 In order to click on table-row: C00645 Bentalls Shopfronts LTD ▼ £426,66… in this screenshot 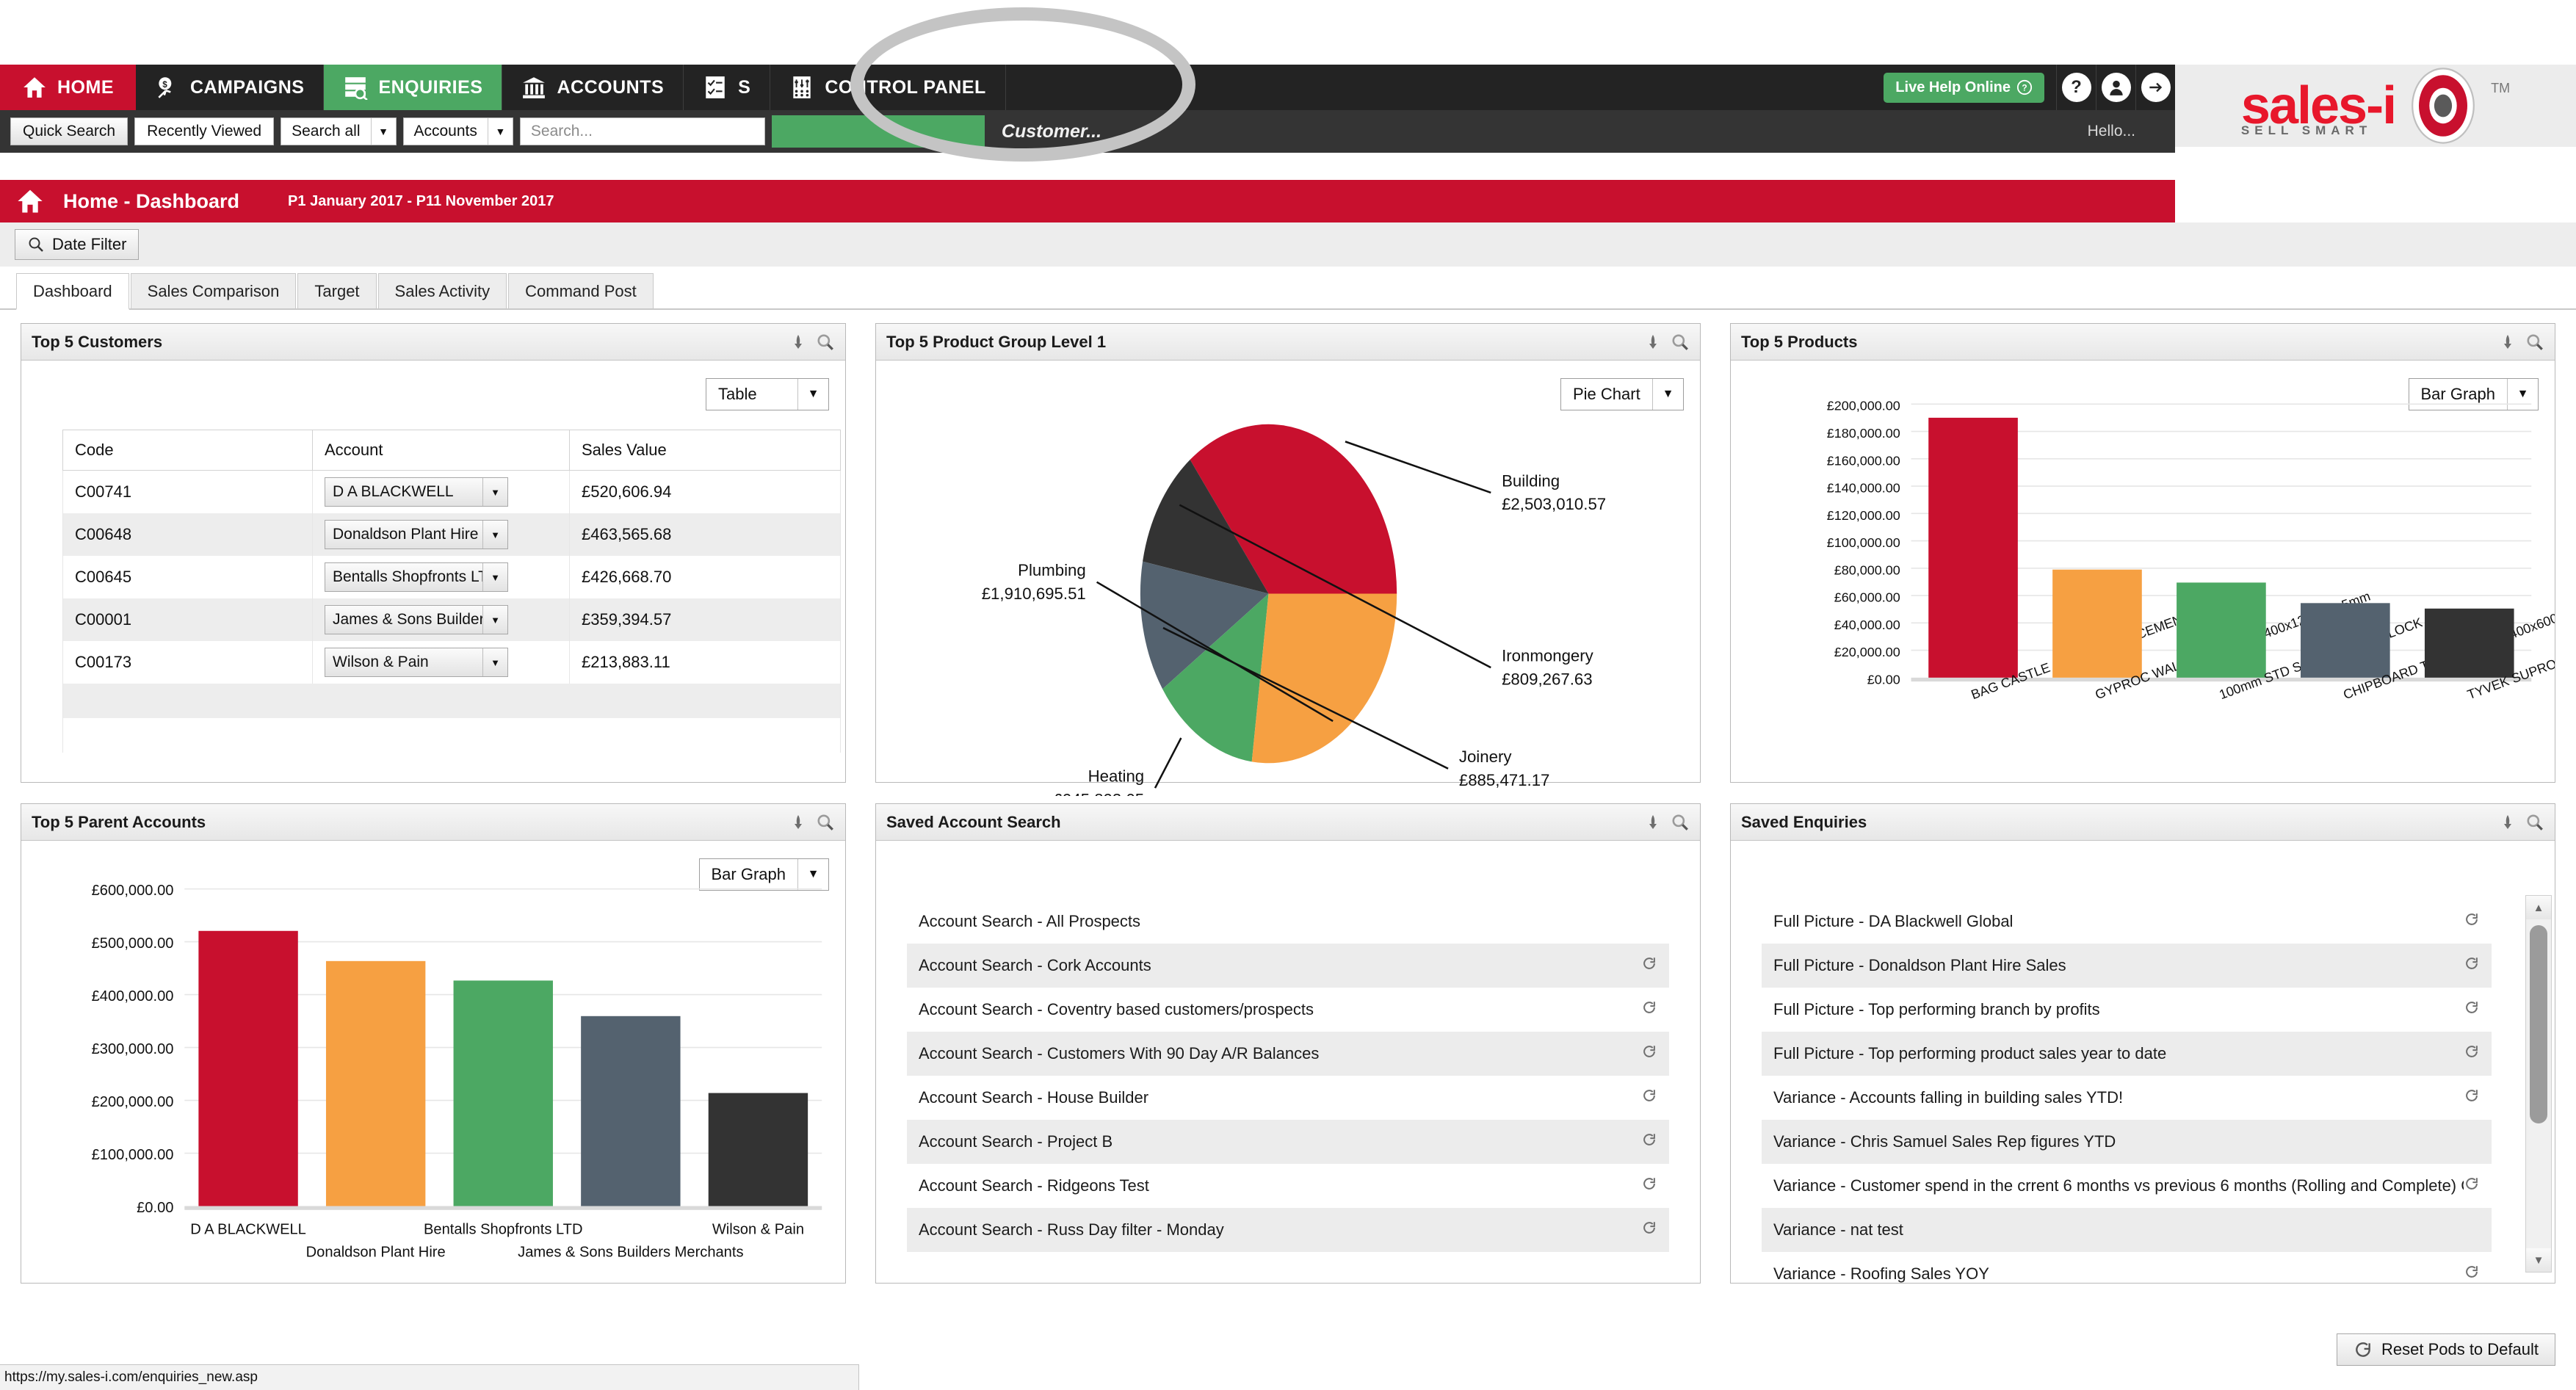, I will do `click(451, 577)`.